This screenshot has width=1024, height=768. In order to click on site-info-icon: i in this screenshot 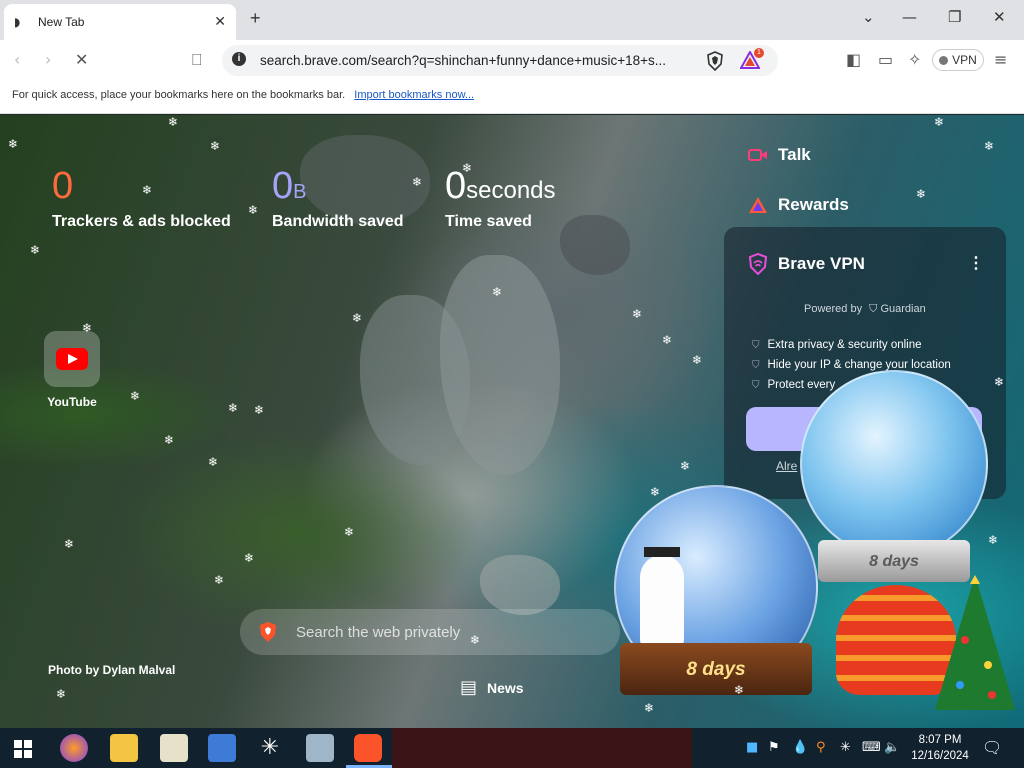, I will do `click(239, 59)`.